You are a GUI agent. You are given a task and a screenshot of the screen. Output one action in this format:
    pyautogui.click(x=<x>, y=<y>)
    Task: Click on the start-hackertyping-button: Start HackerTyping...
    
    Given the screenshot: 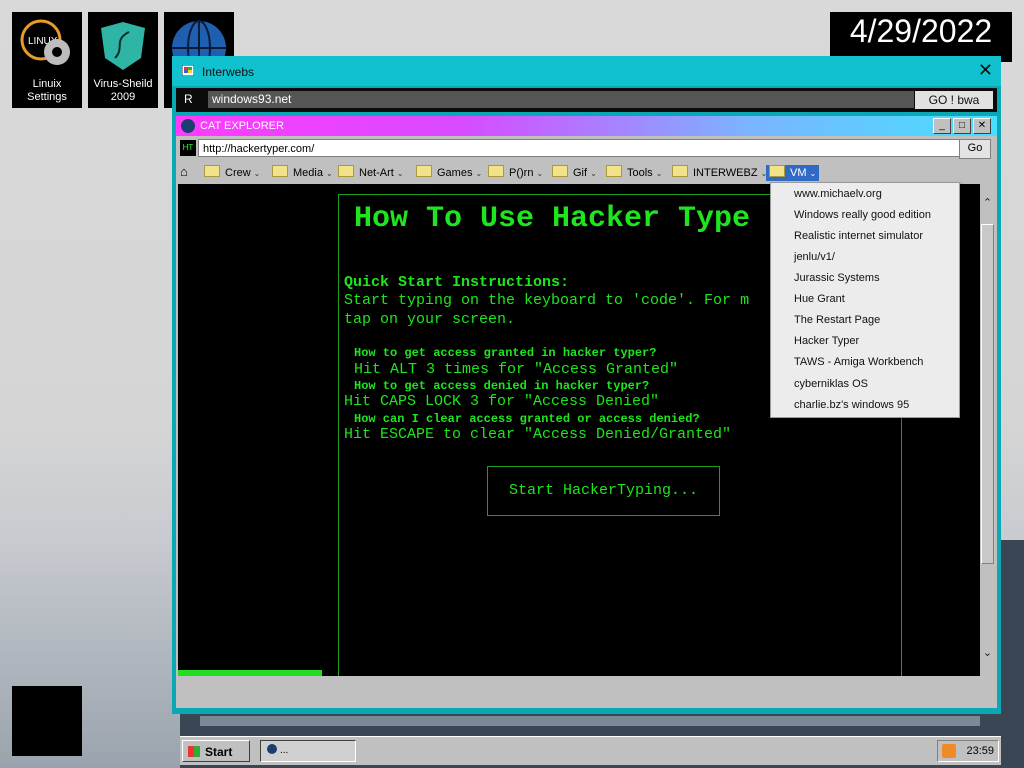 What is the action you would take?
    pyautogui.click(x=603, y=491)
    